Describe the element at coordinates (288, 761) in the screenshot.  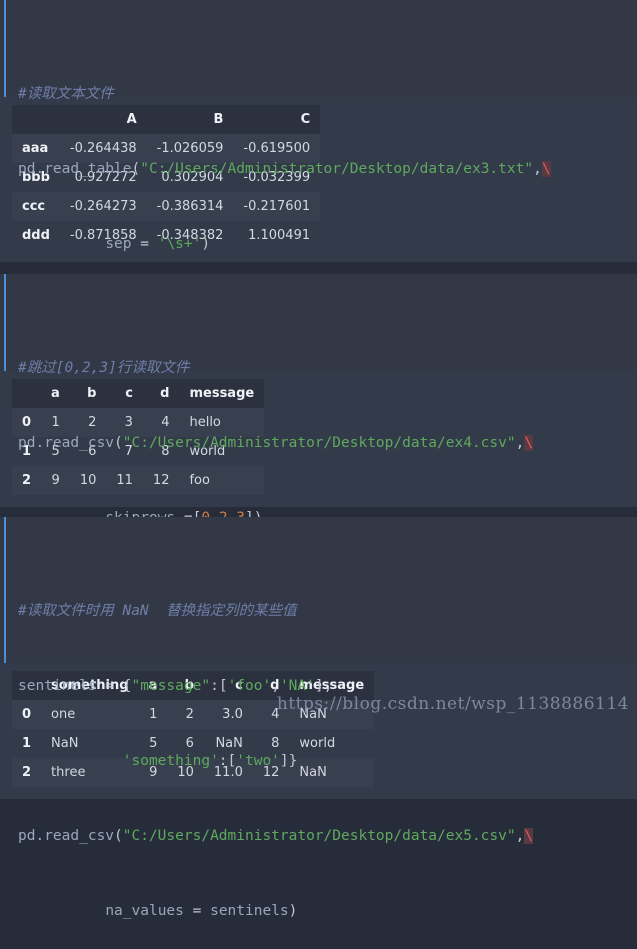
I see `close-bracket-brace: ]}` at that location.